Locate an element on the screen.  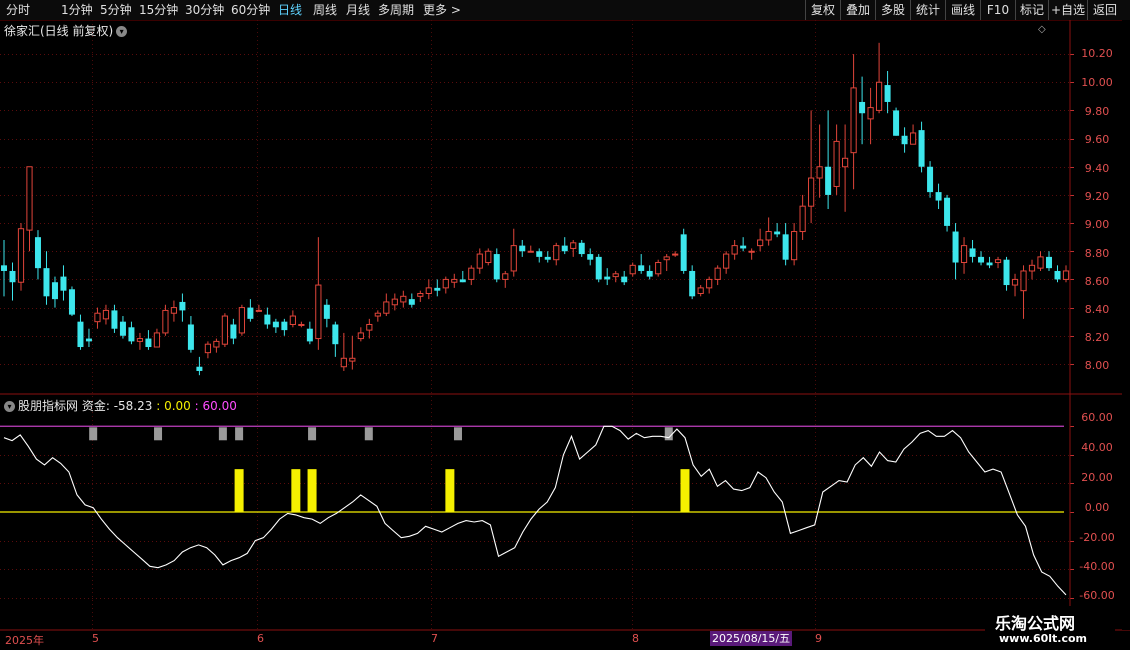
indicator-tick: 20.00 is located at coordinates (1097, 477).